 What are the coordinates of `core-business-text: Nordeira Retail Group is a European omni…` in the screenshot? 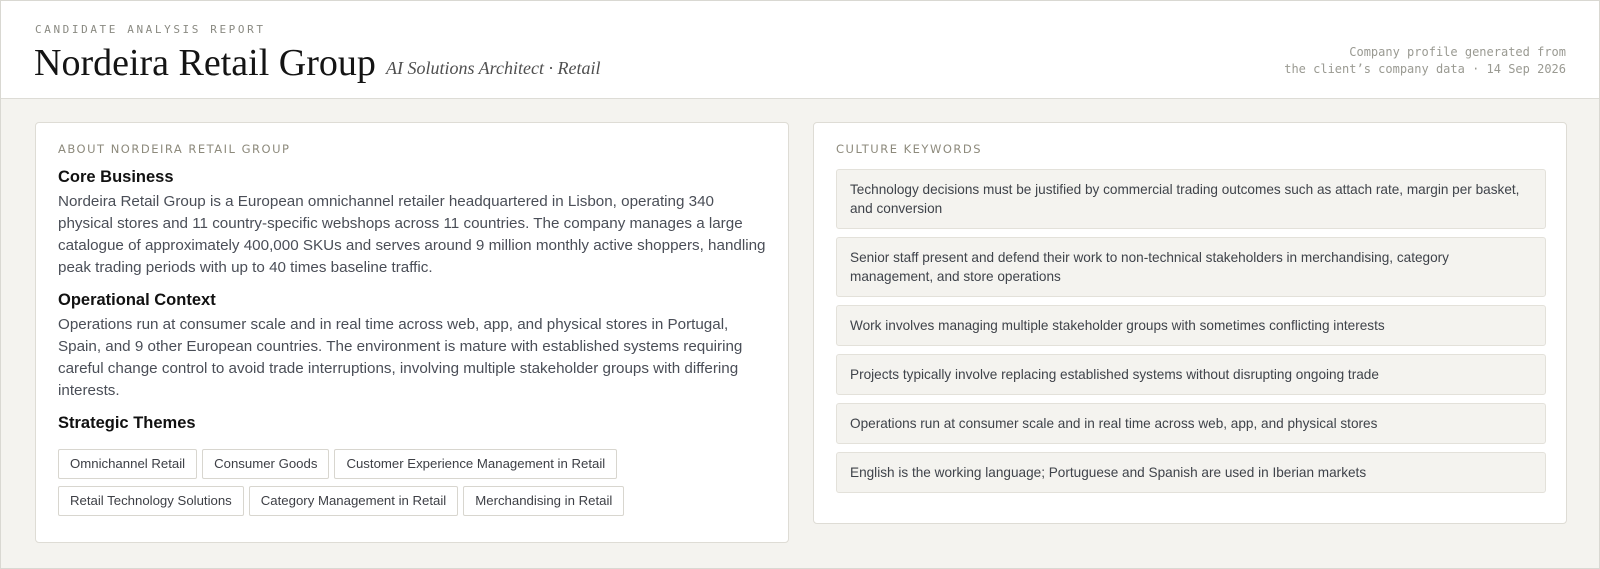 It's located at (412, 234).